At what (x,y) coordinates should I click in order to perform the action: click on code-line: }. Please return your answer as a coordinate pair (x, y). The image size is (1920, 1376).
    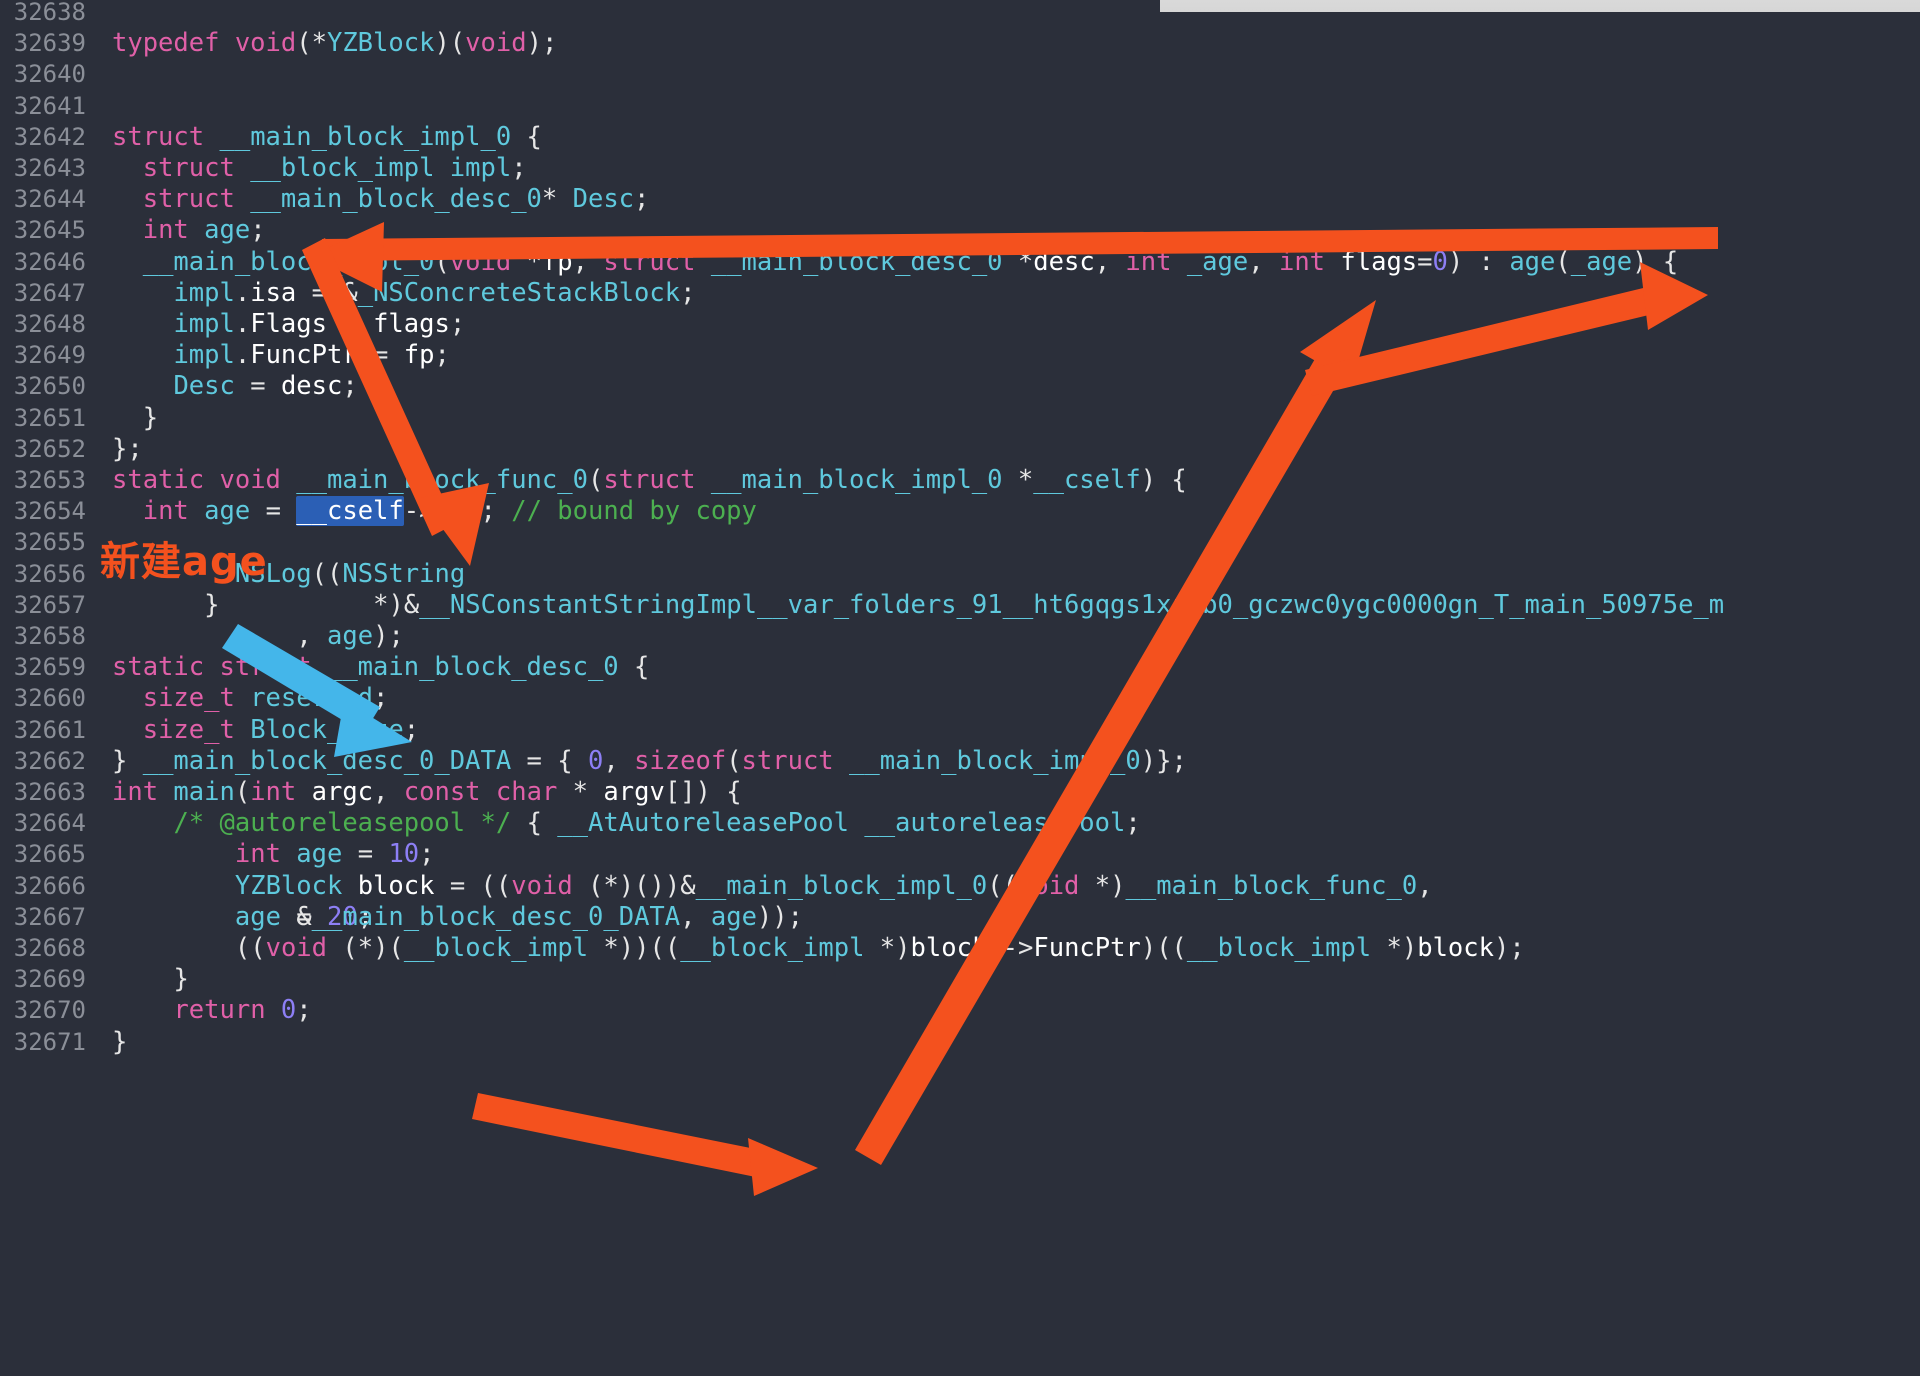
    Looking at the image, I should click on (119, 1042).